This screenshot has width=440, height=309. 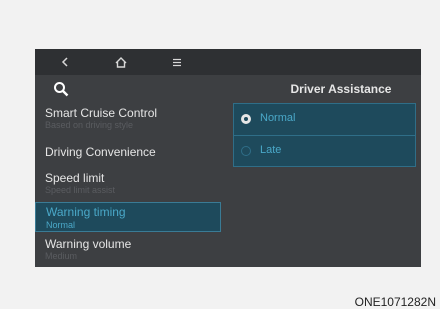 I want to click on option-label: Late, so click(x=271, y=150).